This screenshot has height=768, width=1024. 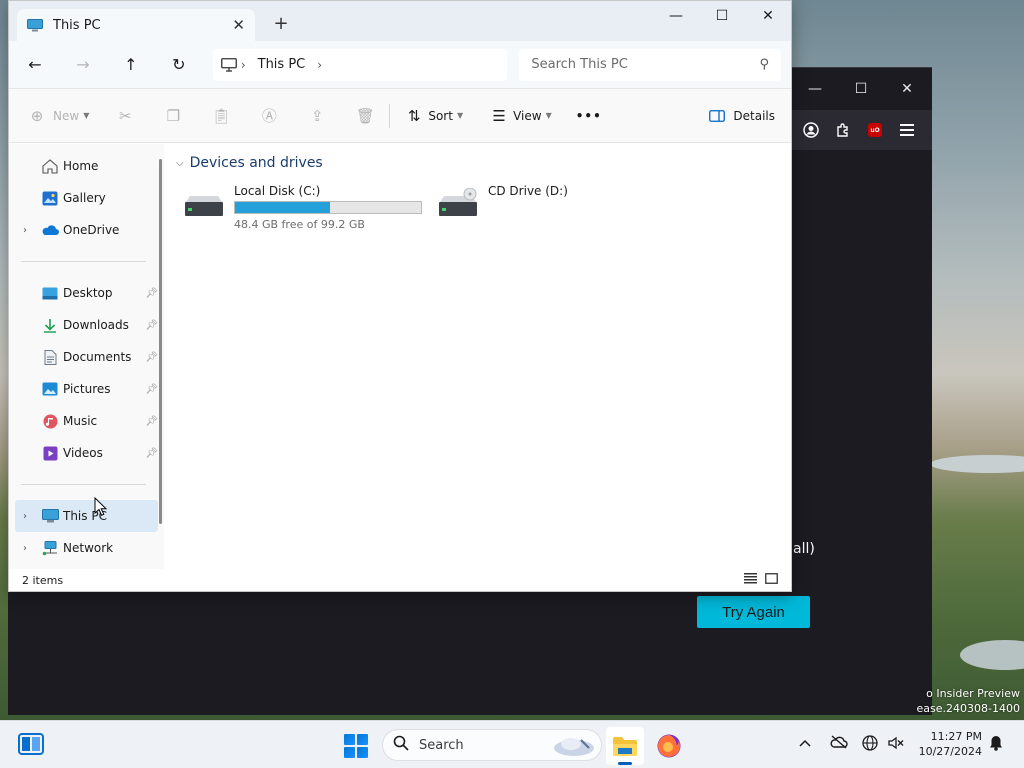 I want to click on sidebar-scrollbar, so click(x=160, y=341).